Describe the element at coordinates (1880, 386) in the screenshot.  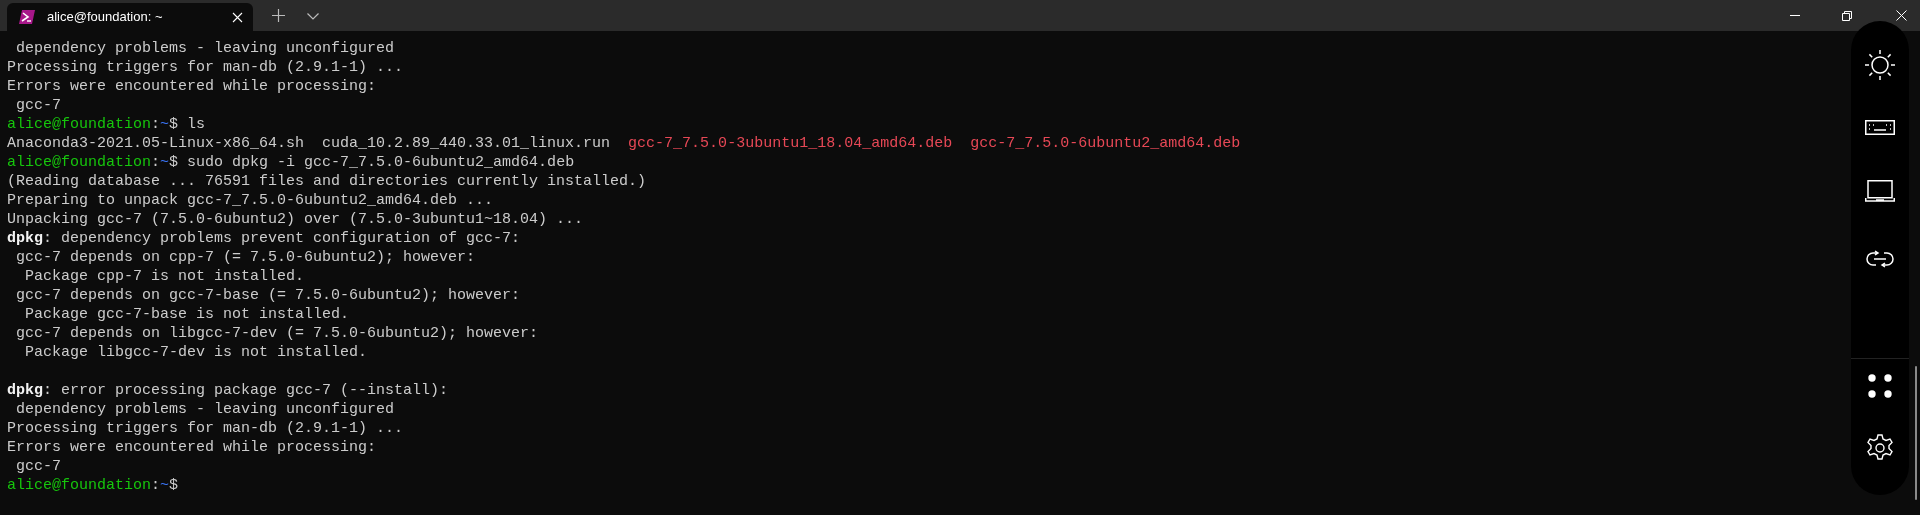
I see `apps-icon` at that location.